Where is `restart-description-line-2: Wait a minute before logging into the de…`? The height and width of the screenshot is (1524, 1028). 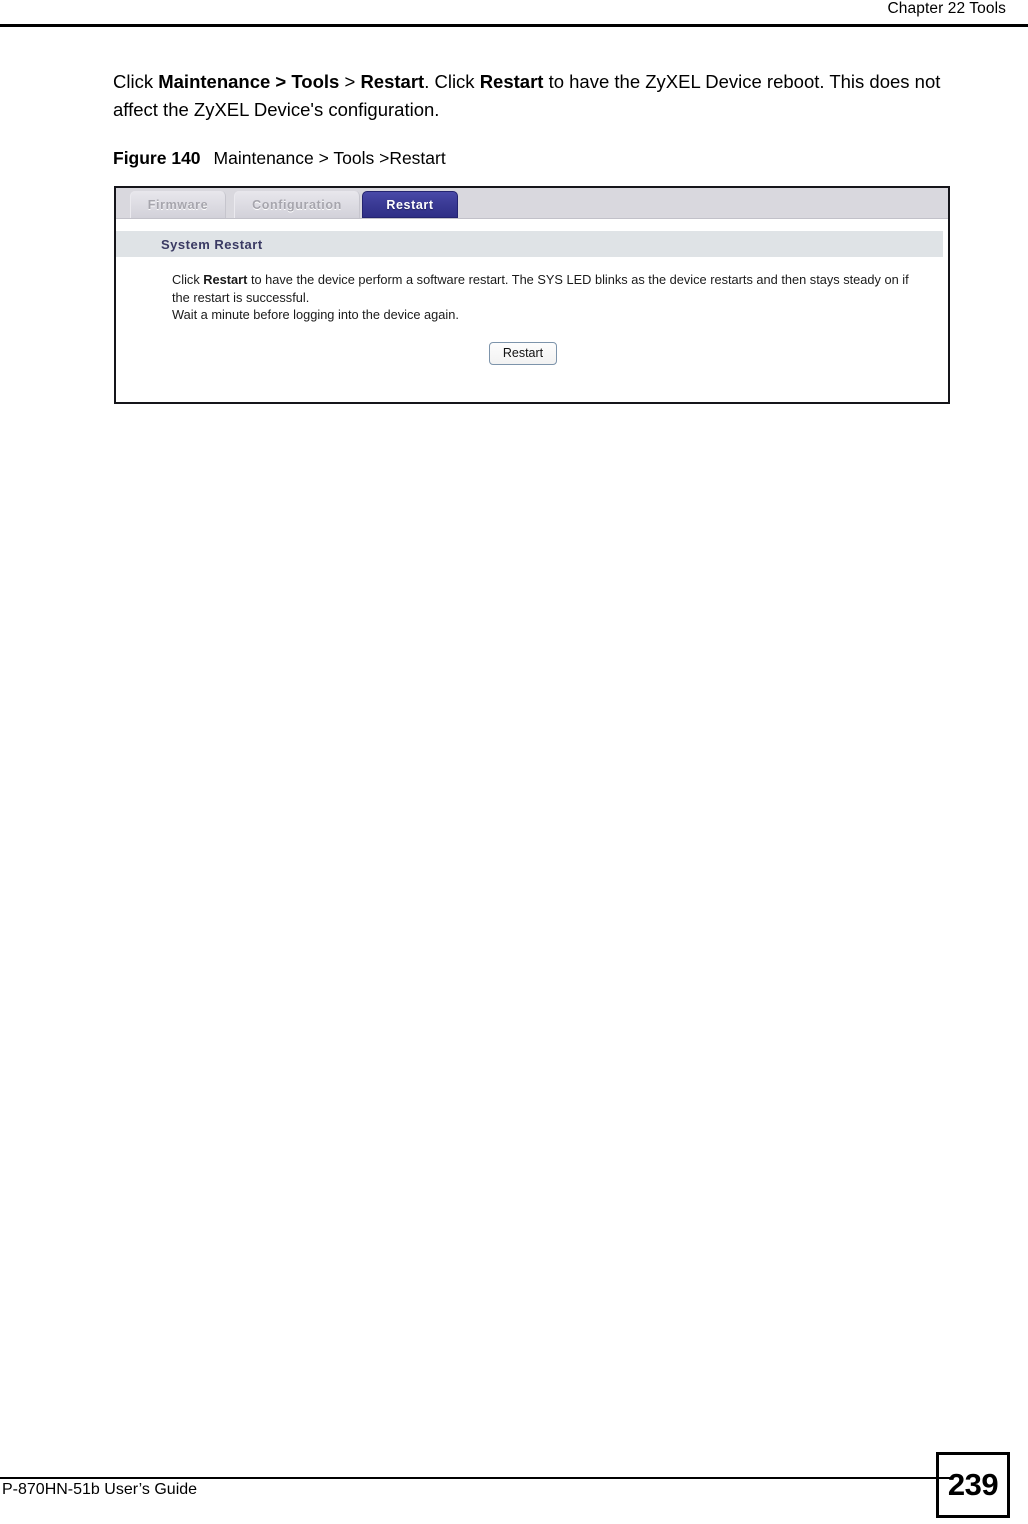
restart-description-line-2: Wait a minute before logging into the de… is located at coordinates (315, 314).